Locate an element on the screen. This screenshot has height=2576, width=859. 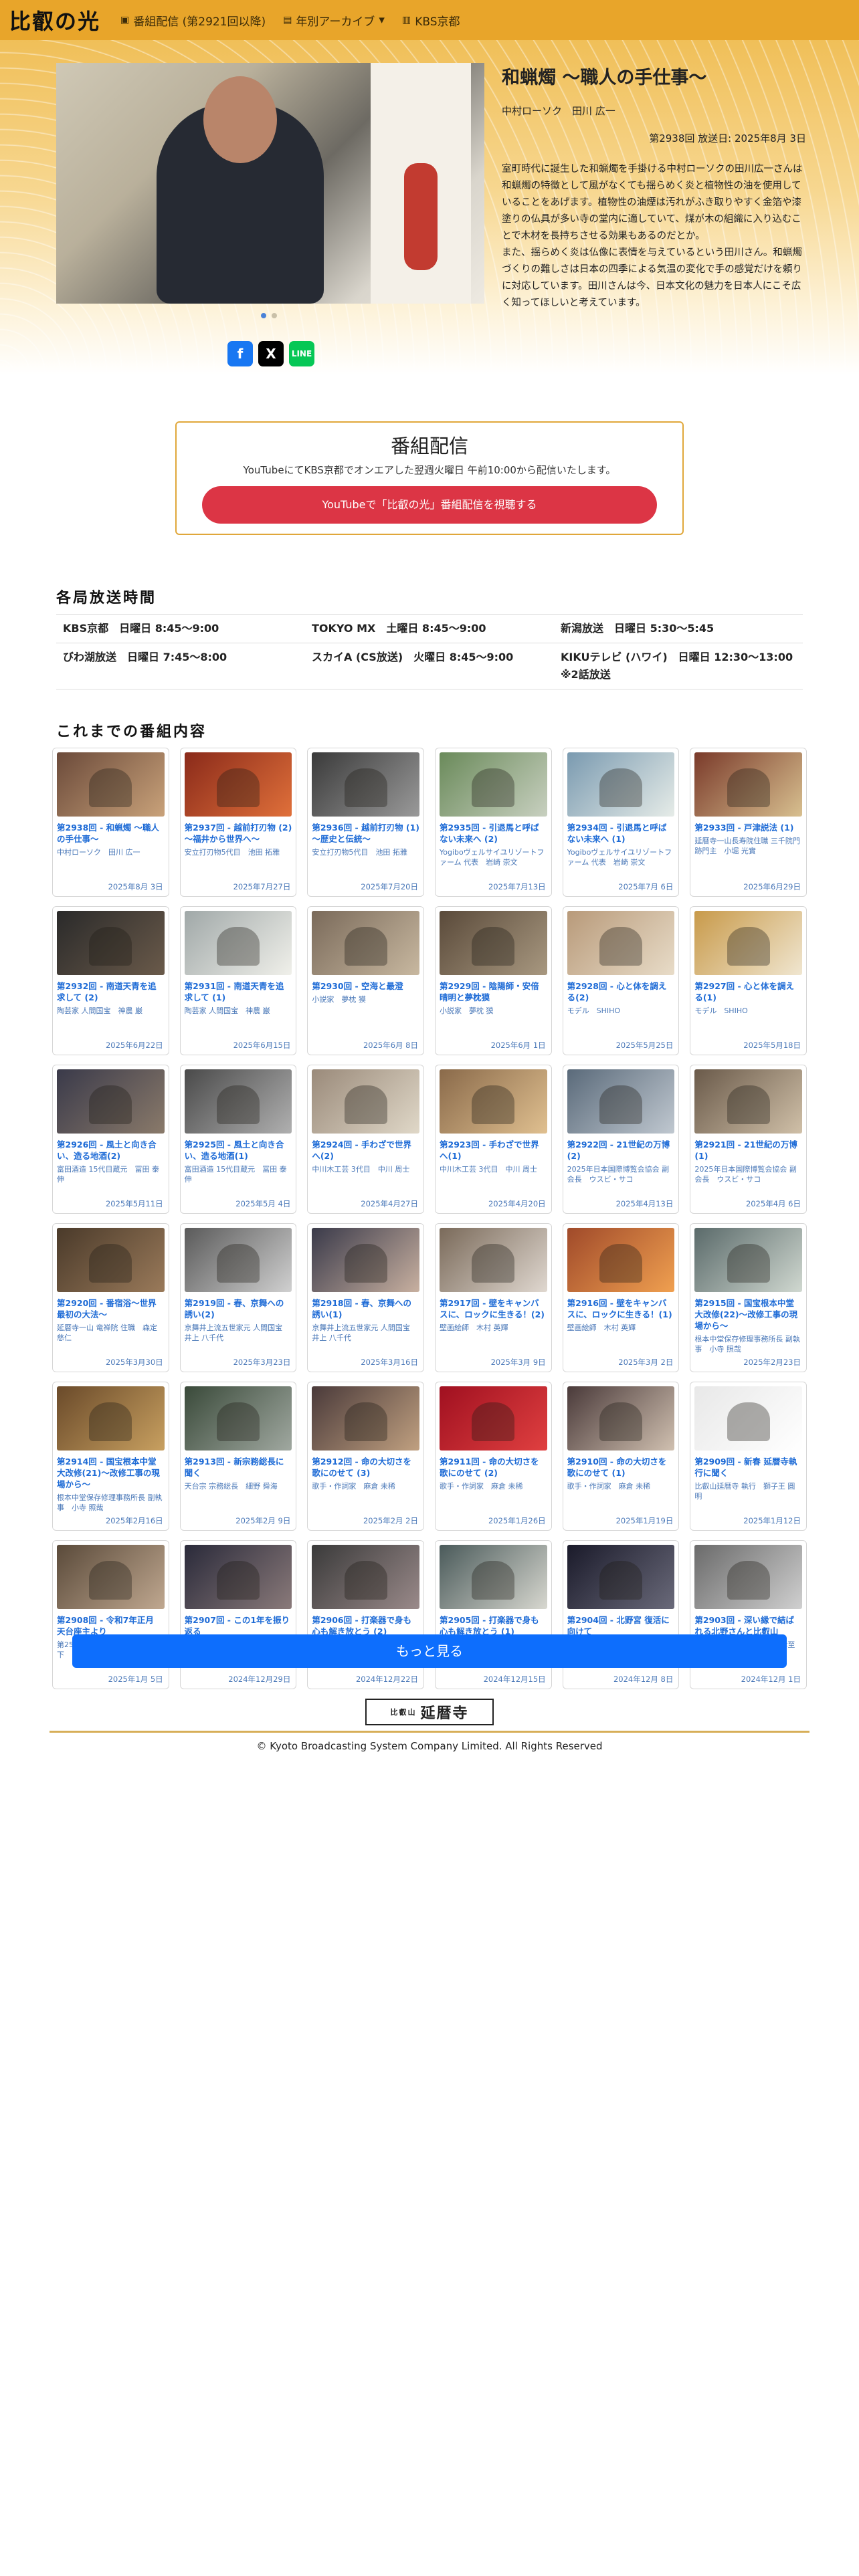
episode-card-title: 第2933回 - 戸津説法 (1) is located at coordinates (748, 828).